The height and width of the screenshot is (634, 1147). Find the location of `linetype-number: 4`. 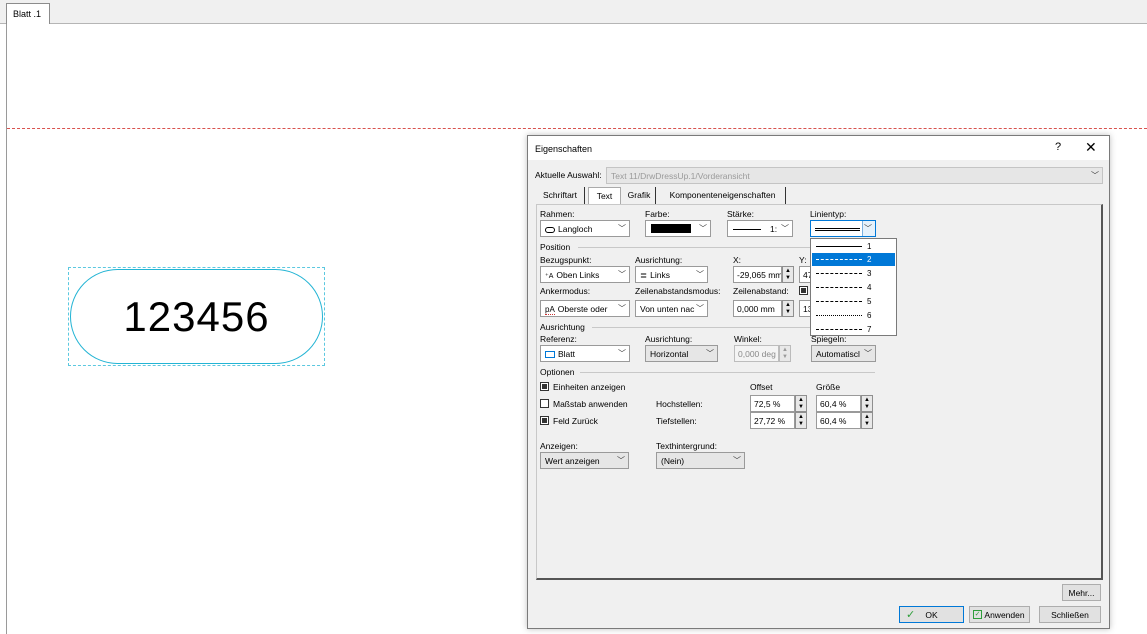

linetype-number: 4 is located at coordinates (869, 287).